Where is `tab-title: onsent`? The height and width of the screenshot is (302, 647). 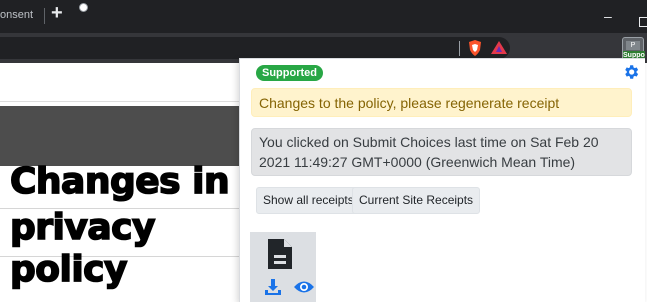
tab-title: onsent is located at coordinates (16, 15).